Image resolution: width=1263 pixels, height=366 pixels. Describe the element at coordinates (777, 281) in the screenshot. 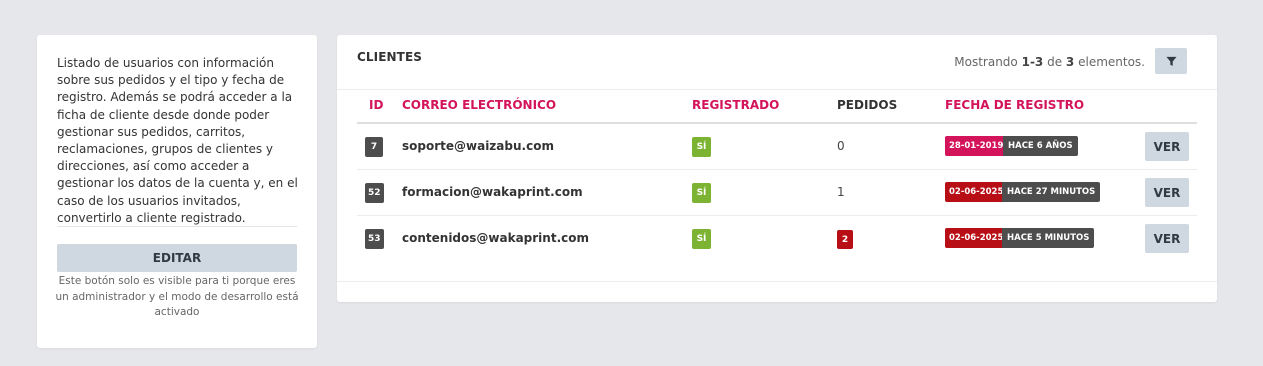

I see `footer-divider` at that location.